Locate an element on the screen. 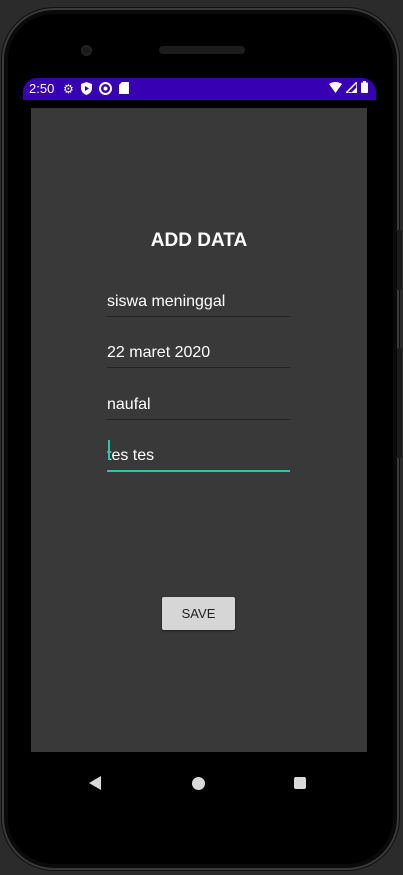 The height and width of the screenshot is (875, 403). home-icon is located at coordinates (198, 783).